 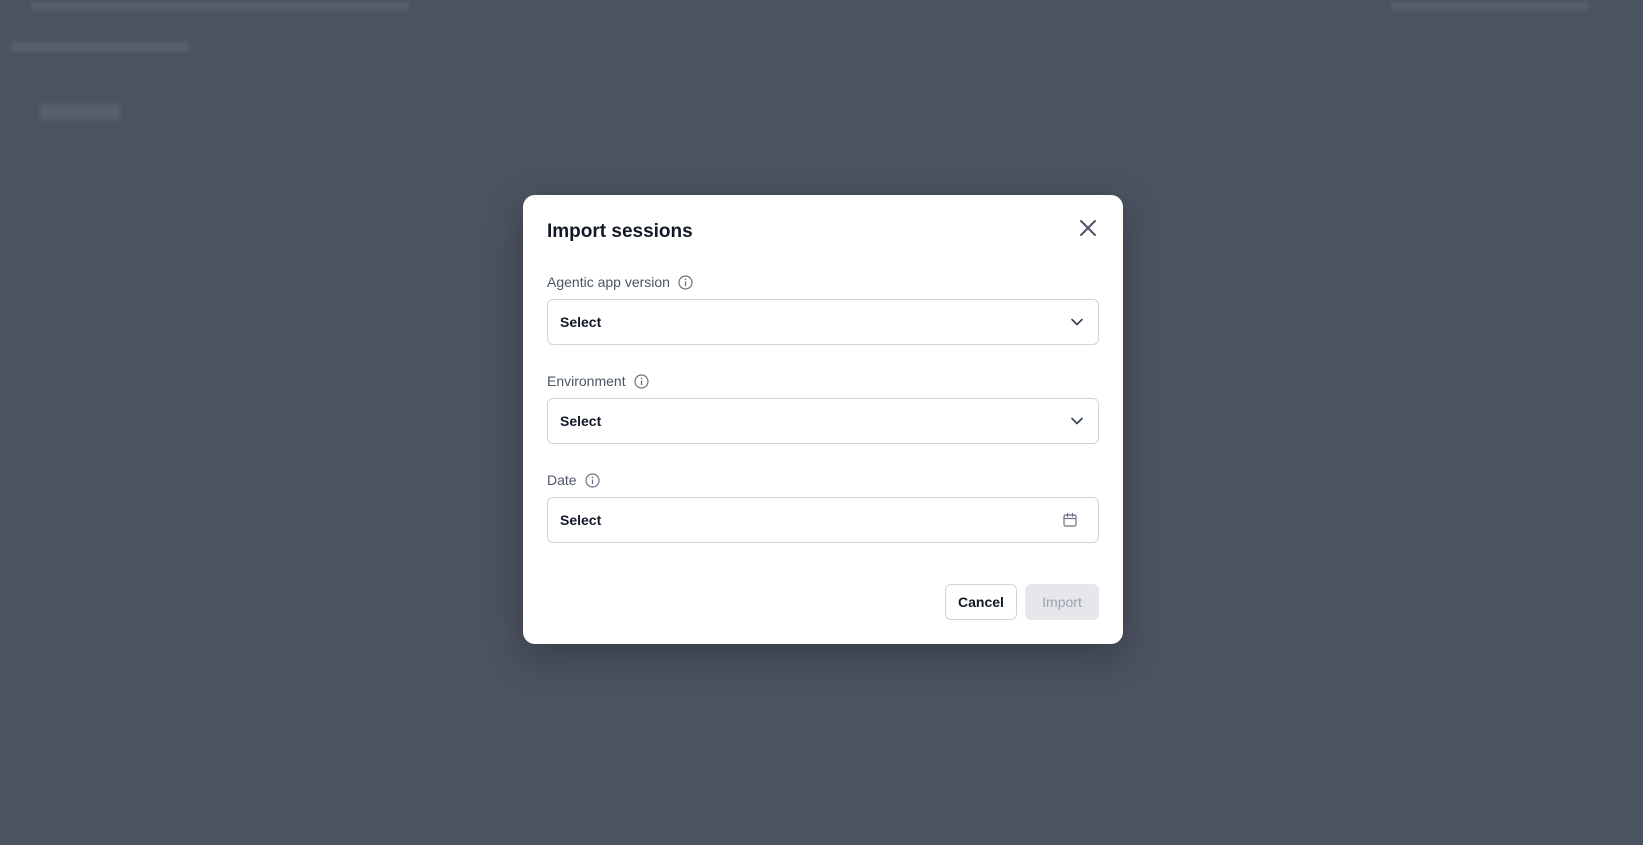 I want to click on app-version-label-row: Agentic app version, so click(x=620, y=282).